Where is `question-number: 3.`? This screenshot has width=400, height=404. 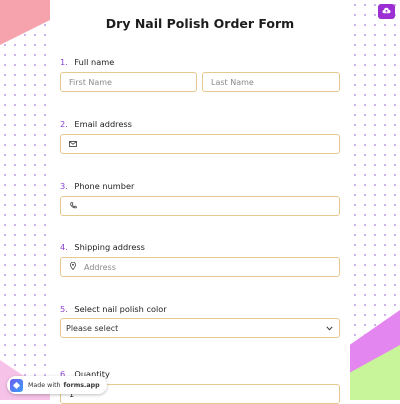
question-number: 3. is located at coordinates (64, 186).